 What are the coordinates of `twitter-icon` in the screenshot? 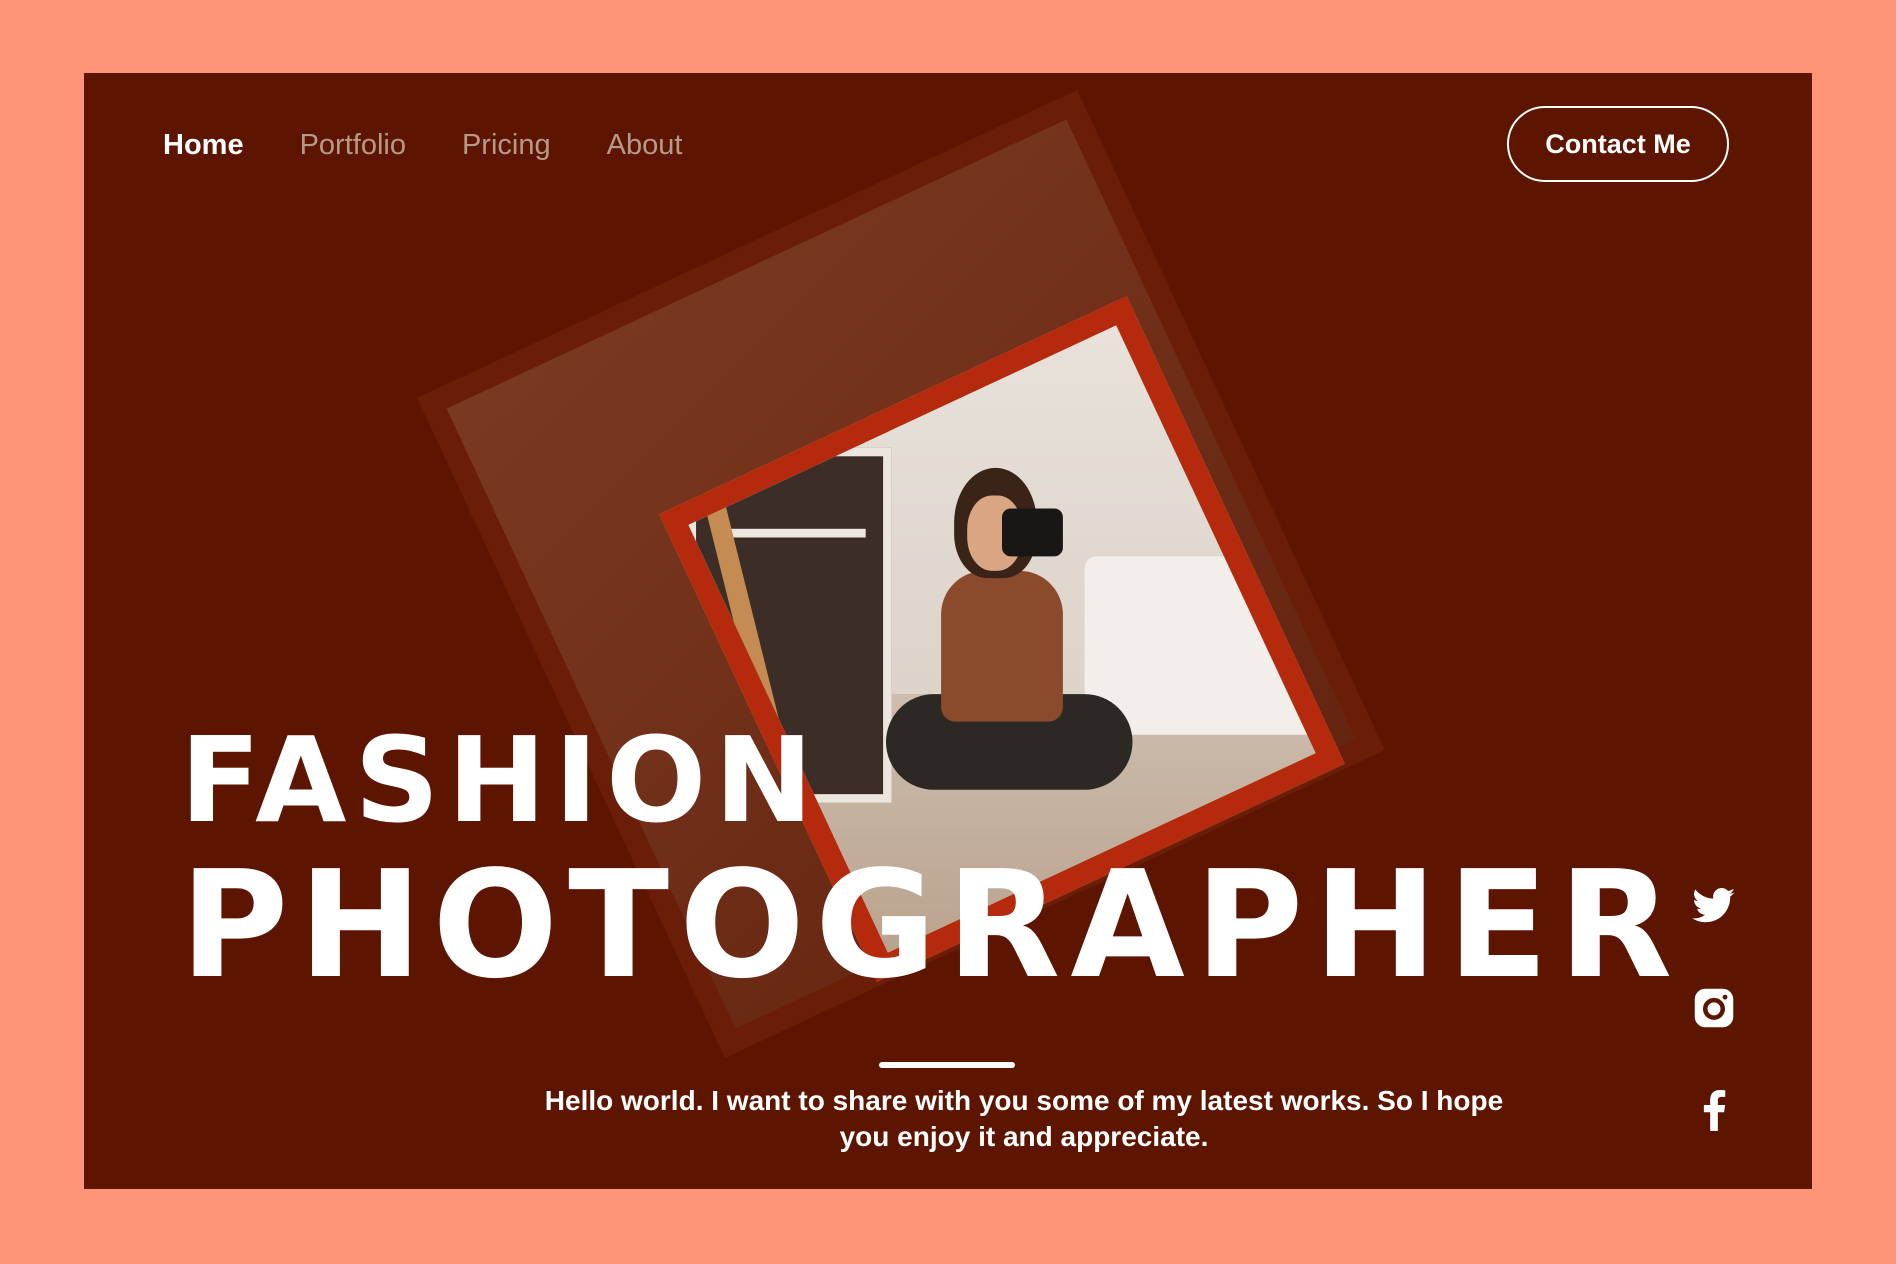 It's located at (1714, 906).